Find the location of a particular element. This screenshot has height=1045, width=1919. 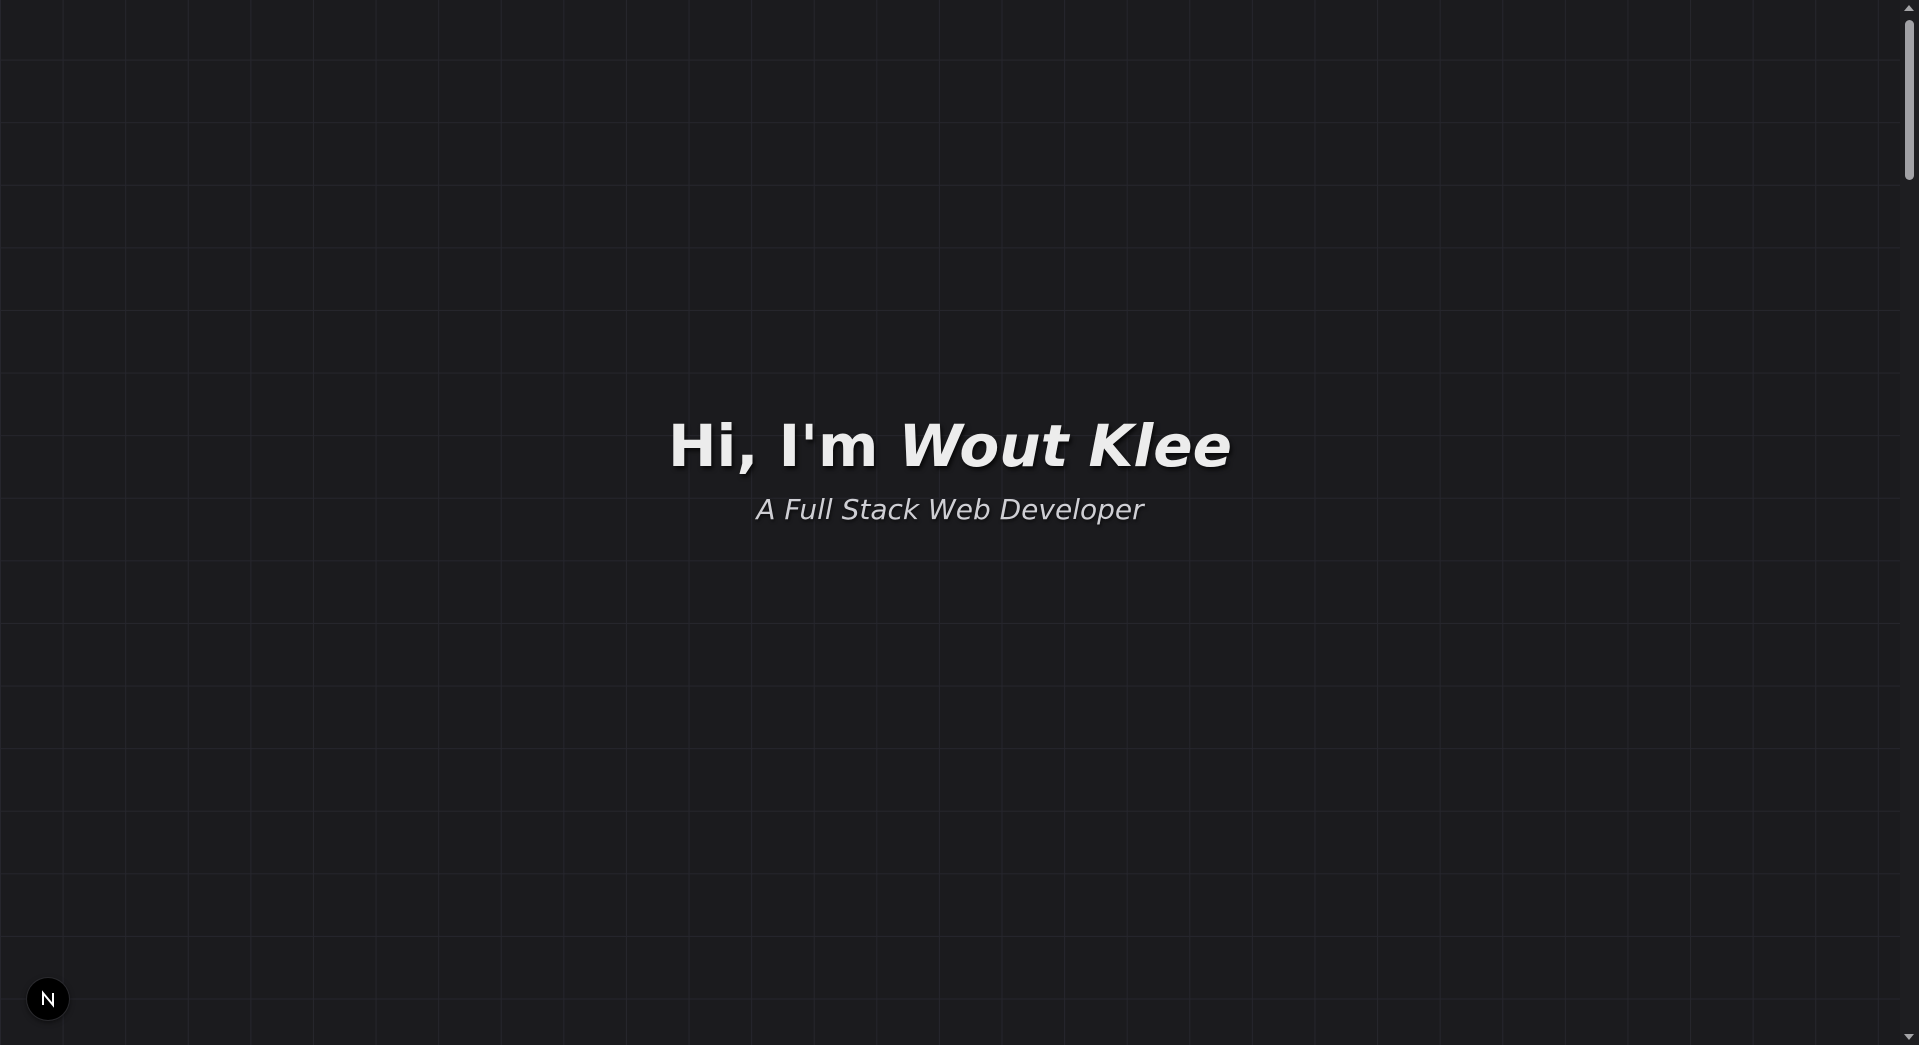

hero-name: Wout Klee is located at coordinates (1065, 446).